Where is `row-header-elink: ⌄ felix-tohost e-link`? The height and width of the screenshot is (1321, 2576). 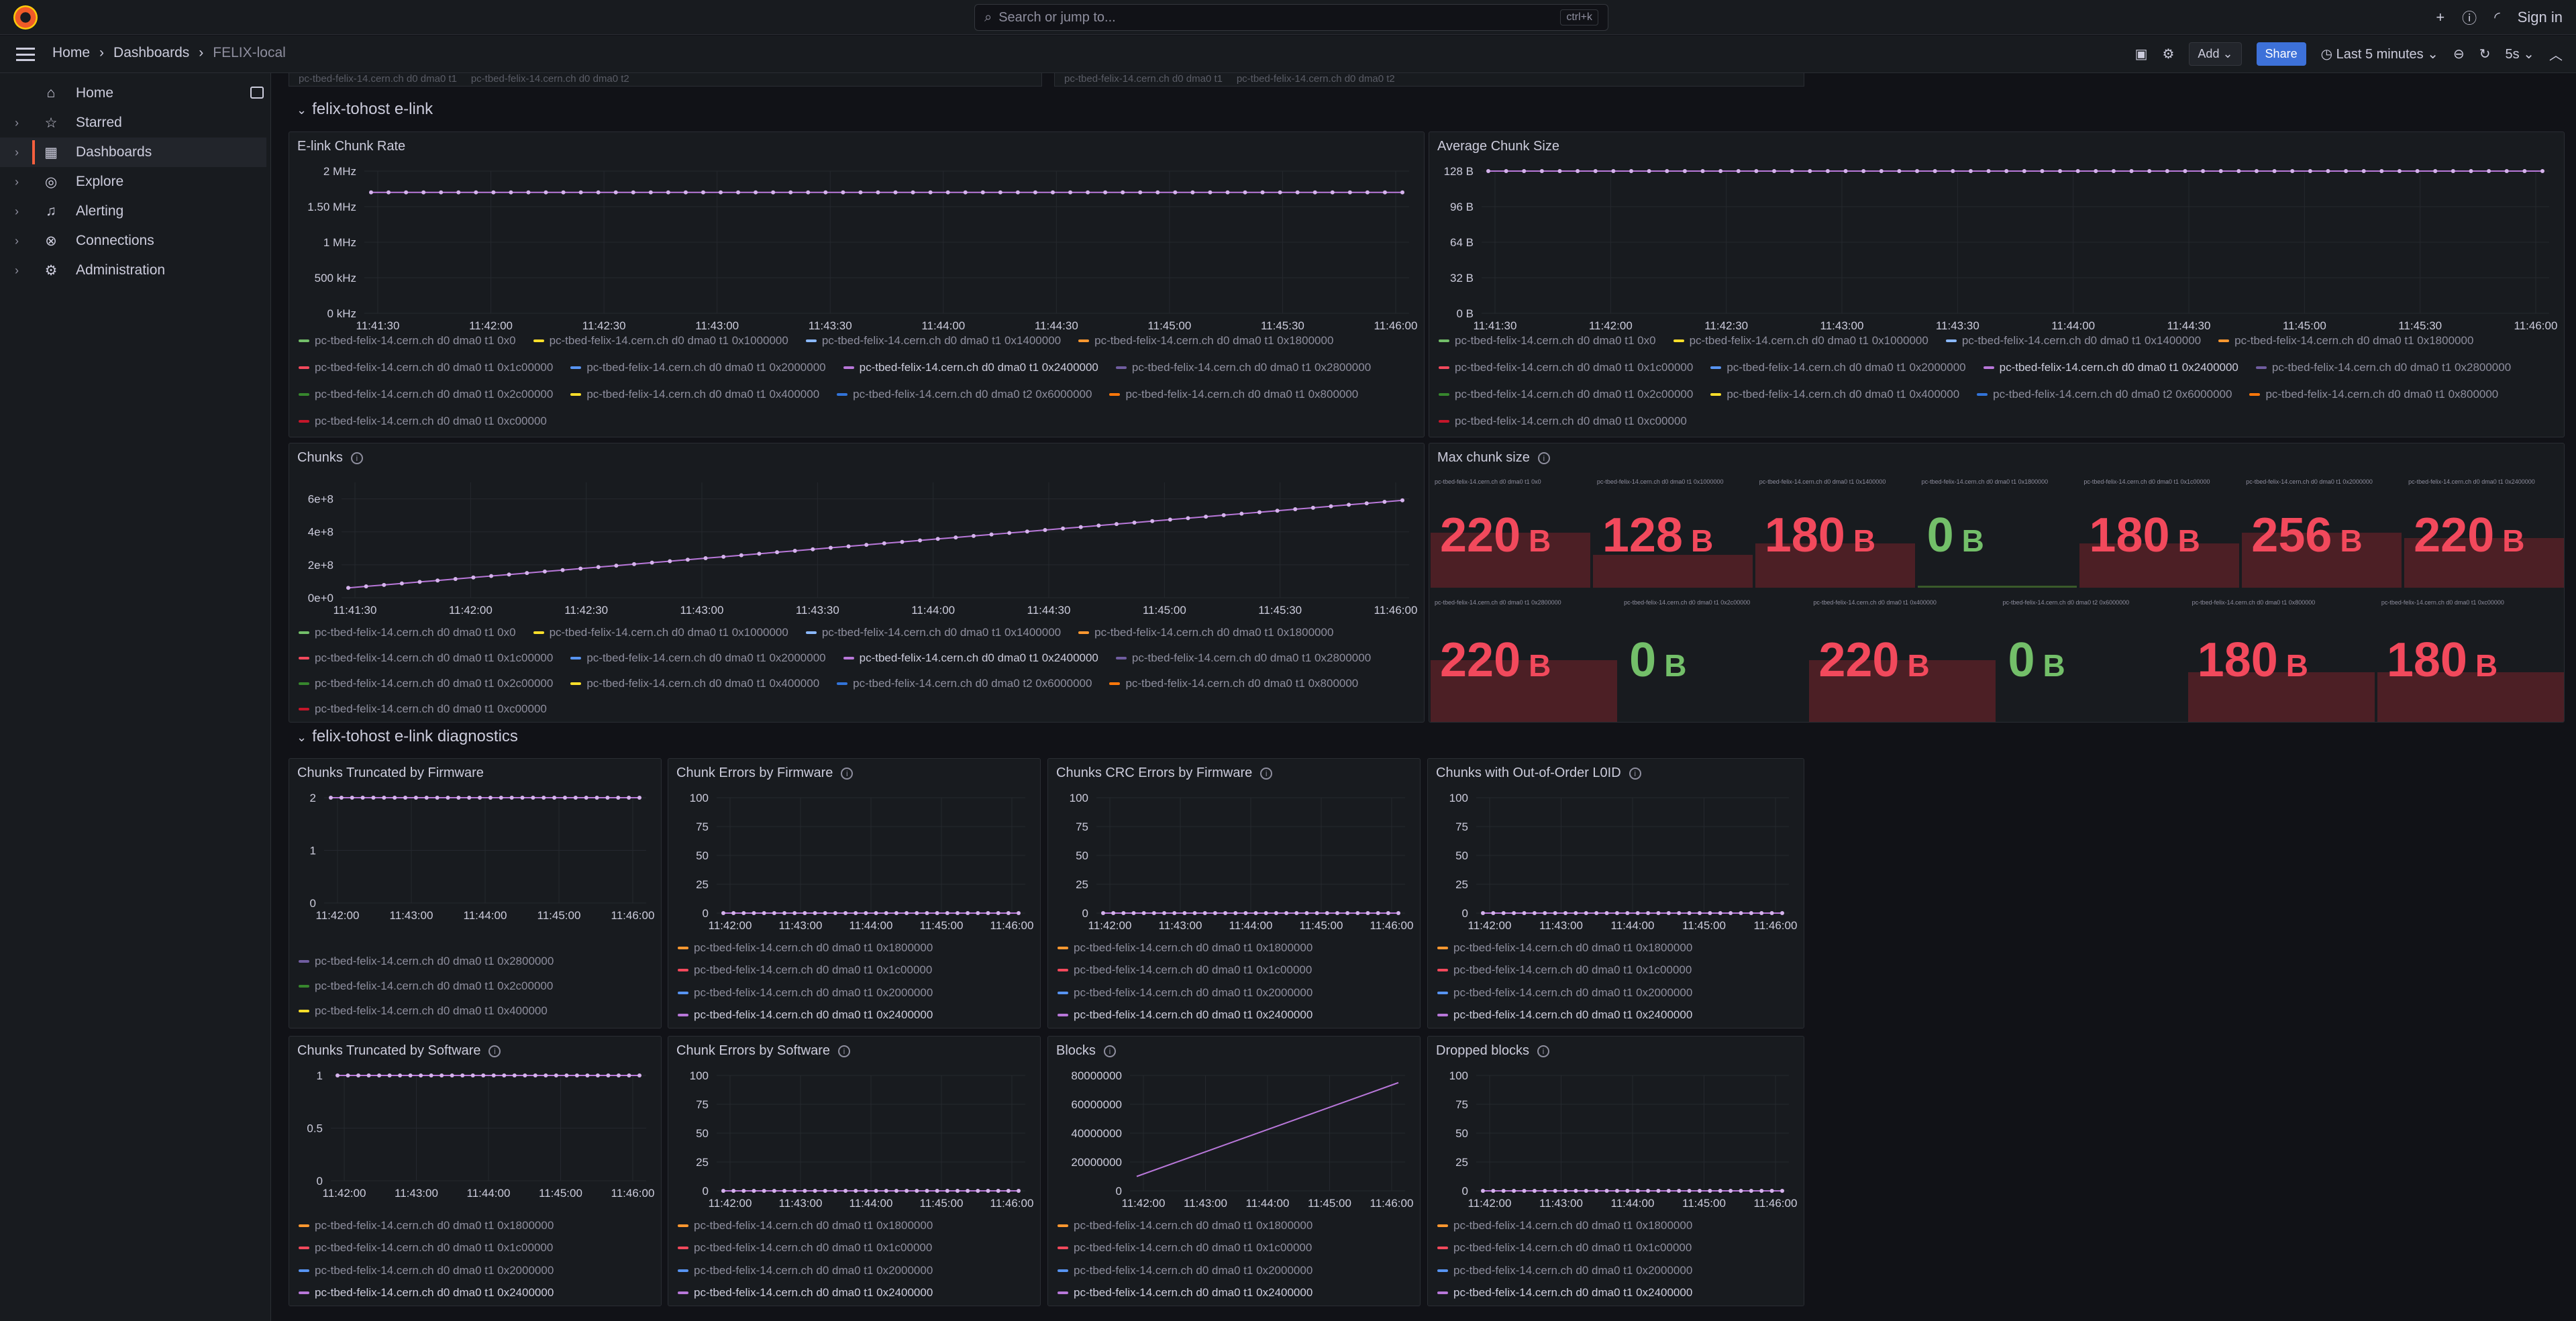
row-header-elink: ⌄ felix-tohost e-link is located at coordinates (365, 109).